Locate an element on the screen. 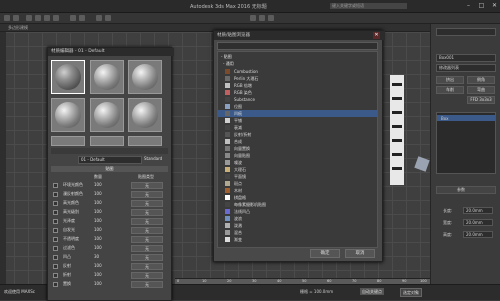  map-list-item: 大理石 is located at coordinates (297, 169).